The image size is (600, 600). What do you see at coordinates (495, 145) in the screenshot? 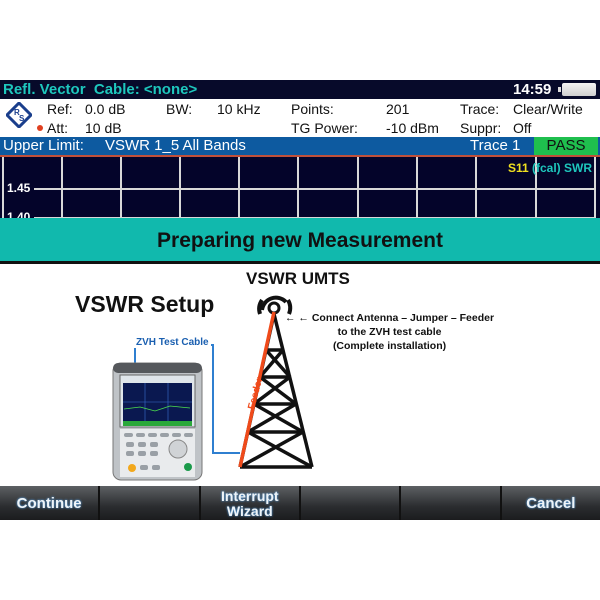
I see `trace-indicator: Trace 1` at bounding box center [495, 145].